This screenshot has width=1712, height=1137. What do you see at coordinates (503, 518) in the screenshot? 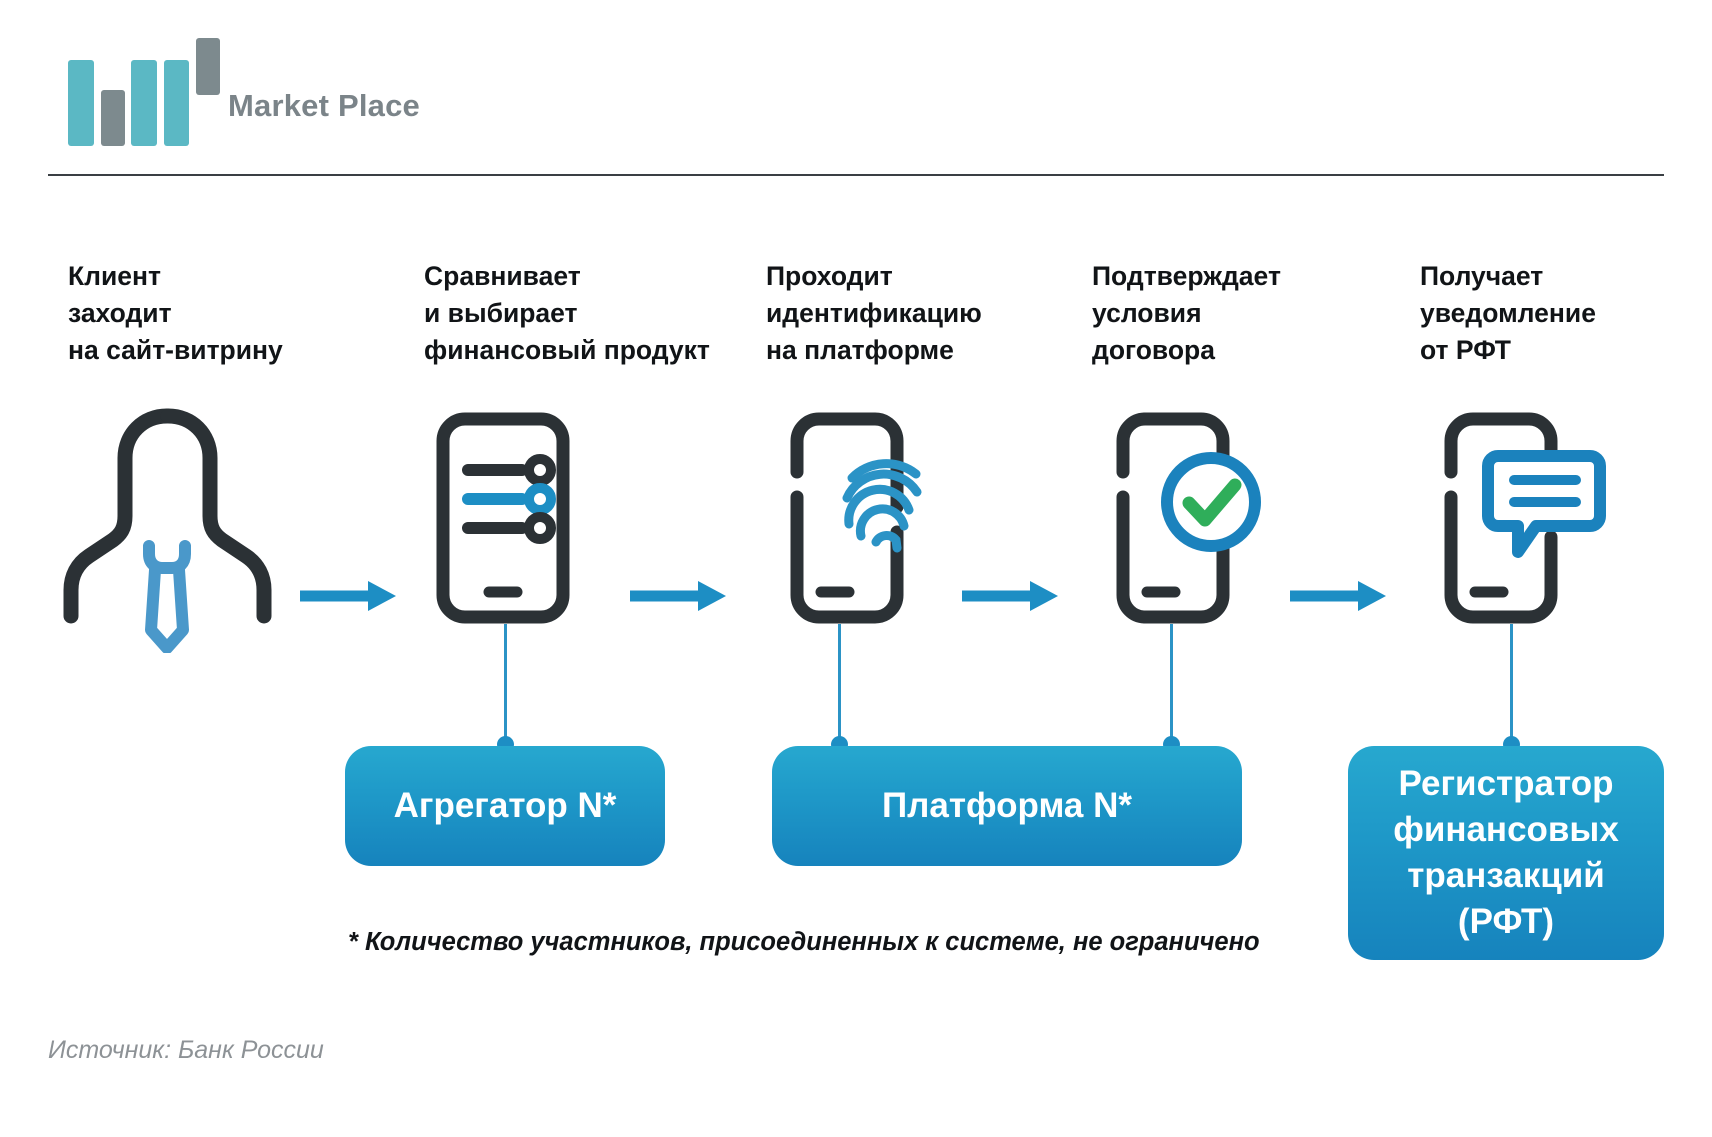
I see `phone-list-icon` at bounding box center [503, 518].